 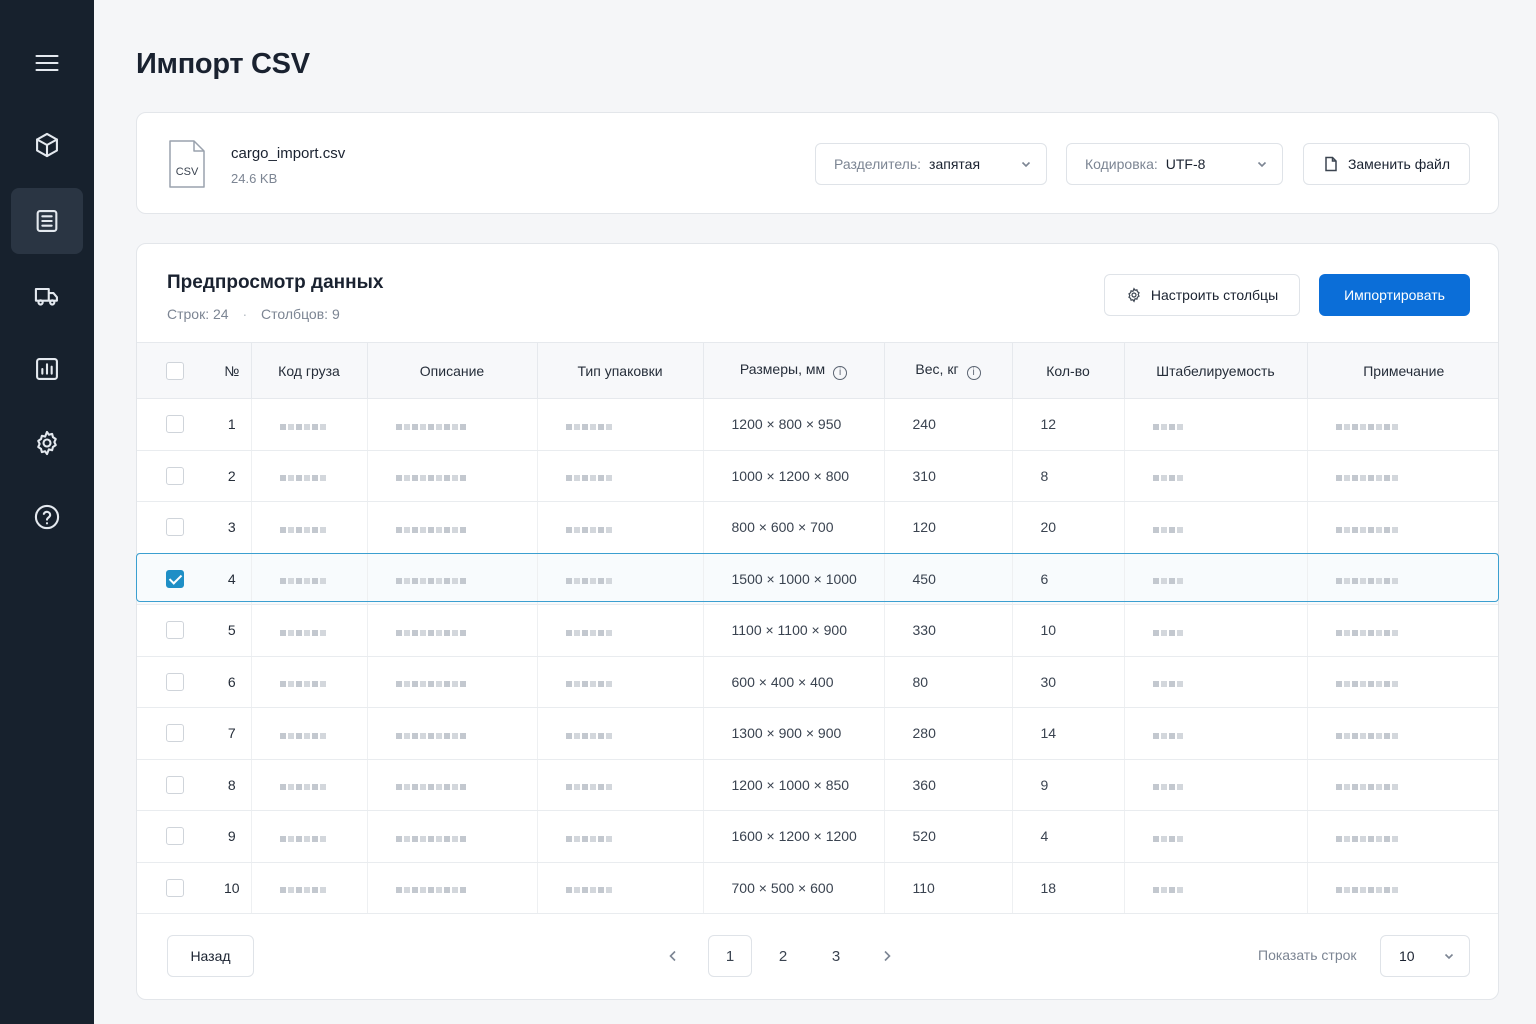 What do you see at coordinates (1067, 424) in the screenshot?
I see `cell-qty: 12` at bounding box center [1067, 424].